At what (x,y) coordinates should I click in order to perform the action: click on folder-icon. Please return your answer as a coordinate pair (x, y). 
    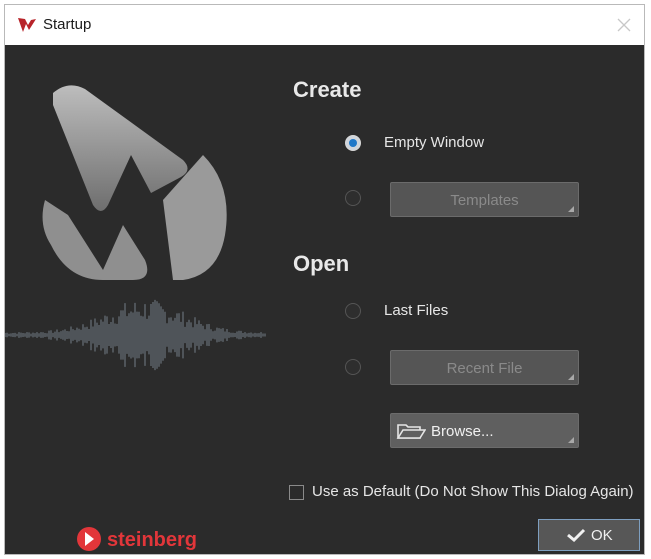
    Looking at the image, I should click on (411, 431).